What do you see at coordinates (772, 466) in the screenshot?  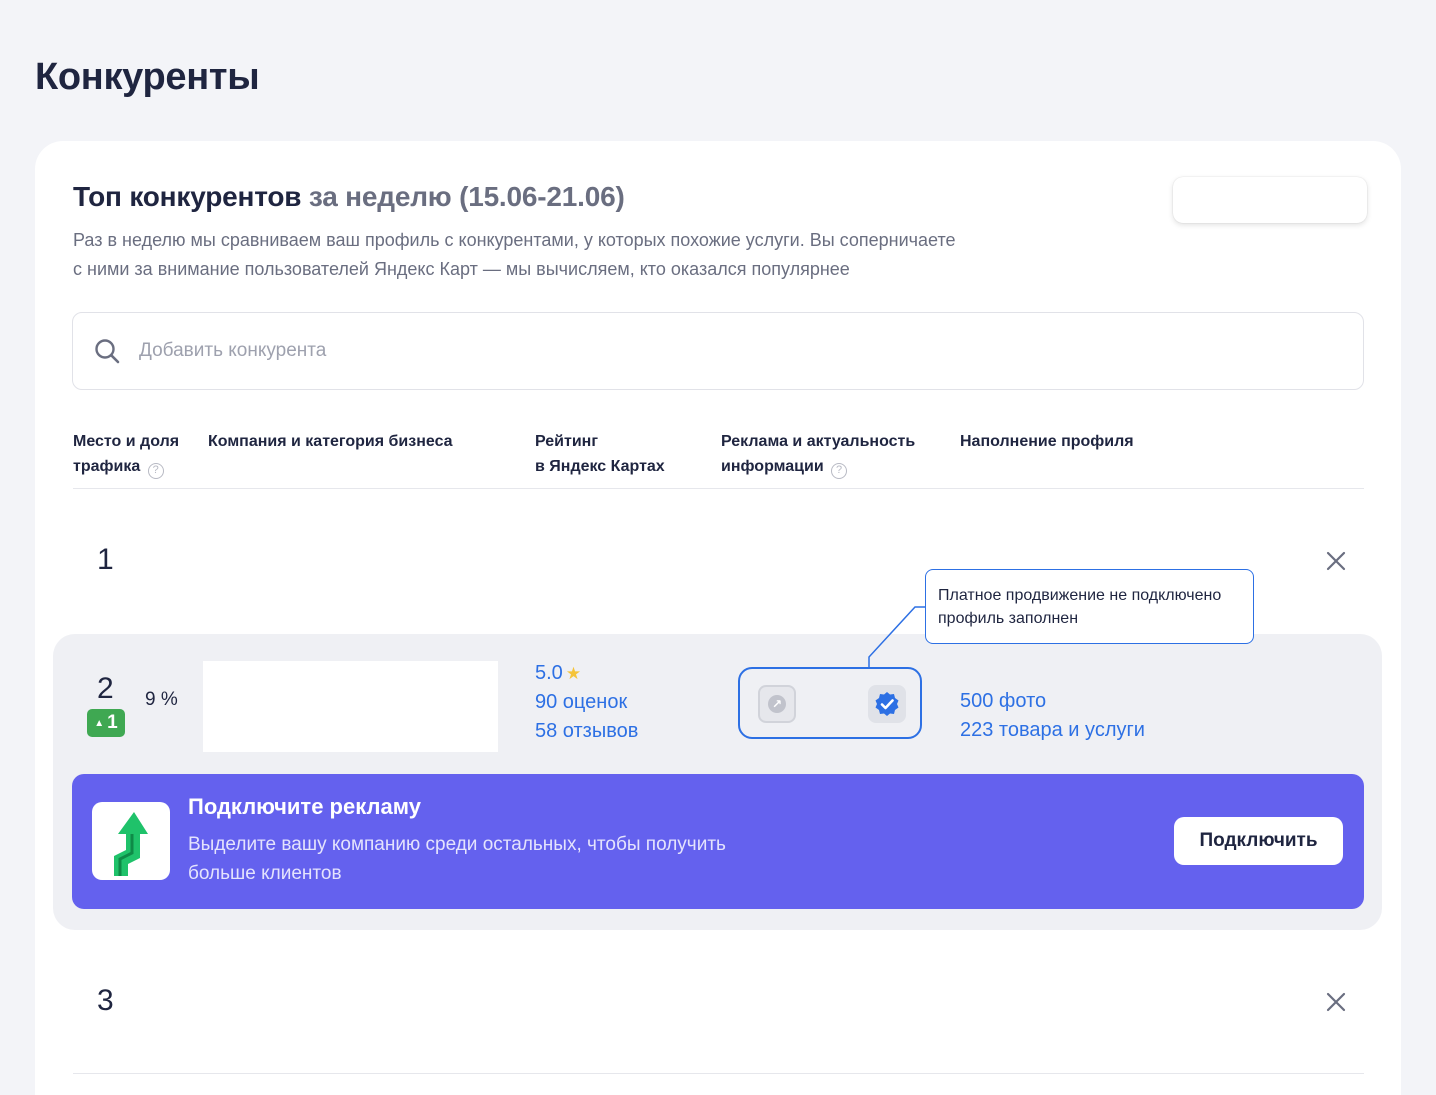 I see `column-header-ads-line2: информации` at bounding box center [772, 466].